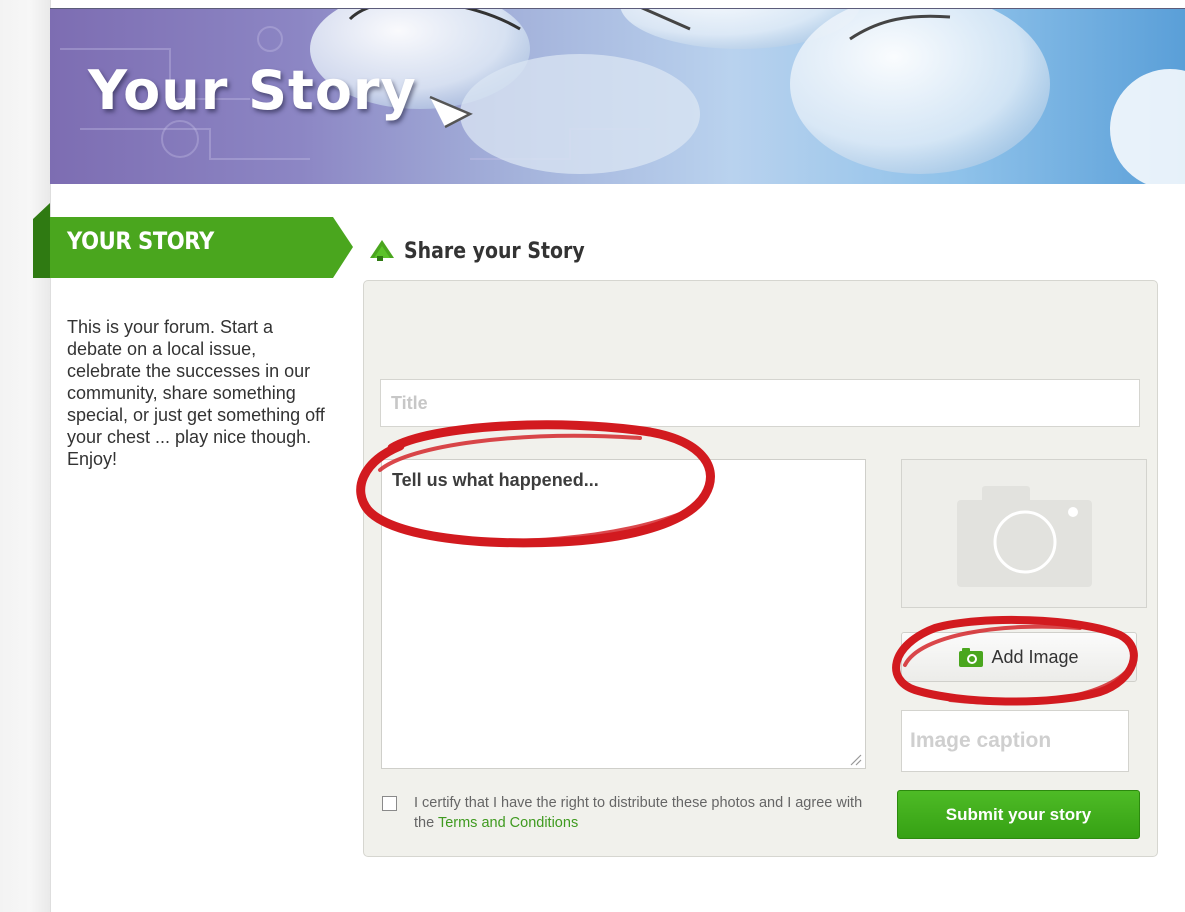 The width and height of the screenshot is (1185, 912). What do you see at coordinates (252, 90) in the screenshot?
I see `banner-title: Your Story` at bounding box center [252, 90].